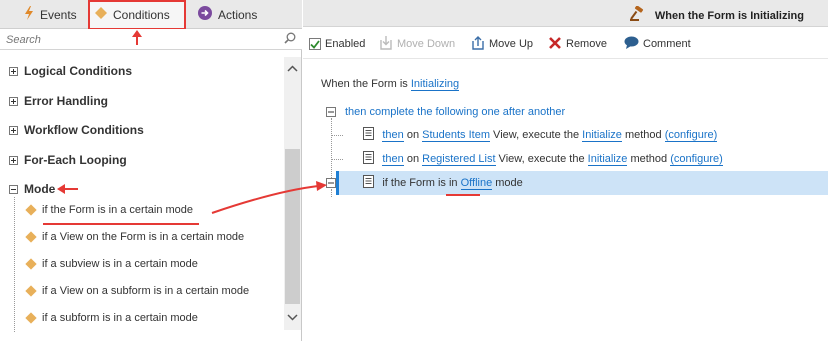  I want to click on enabled-toggle: Enabled, so click(337, 44).